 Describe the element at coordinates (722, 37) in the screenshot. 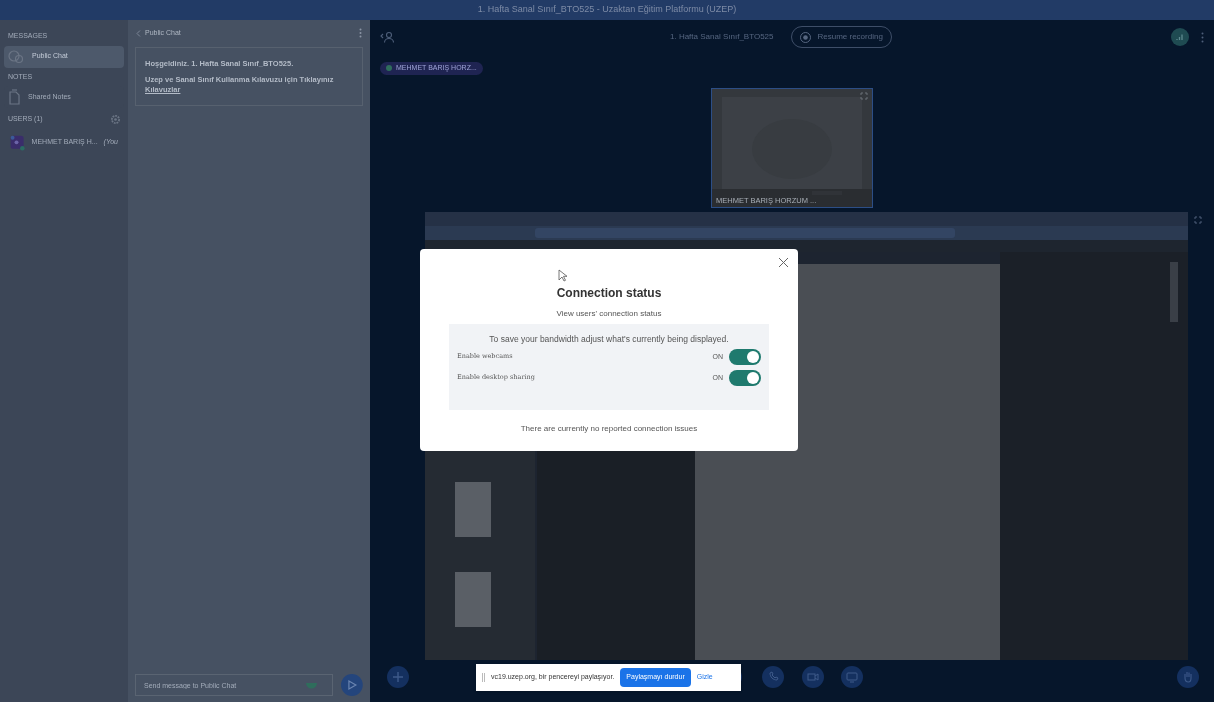

I see `meeting-title: 1. Hafta Sanal Sınıf_BTO525` at that location.